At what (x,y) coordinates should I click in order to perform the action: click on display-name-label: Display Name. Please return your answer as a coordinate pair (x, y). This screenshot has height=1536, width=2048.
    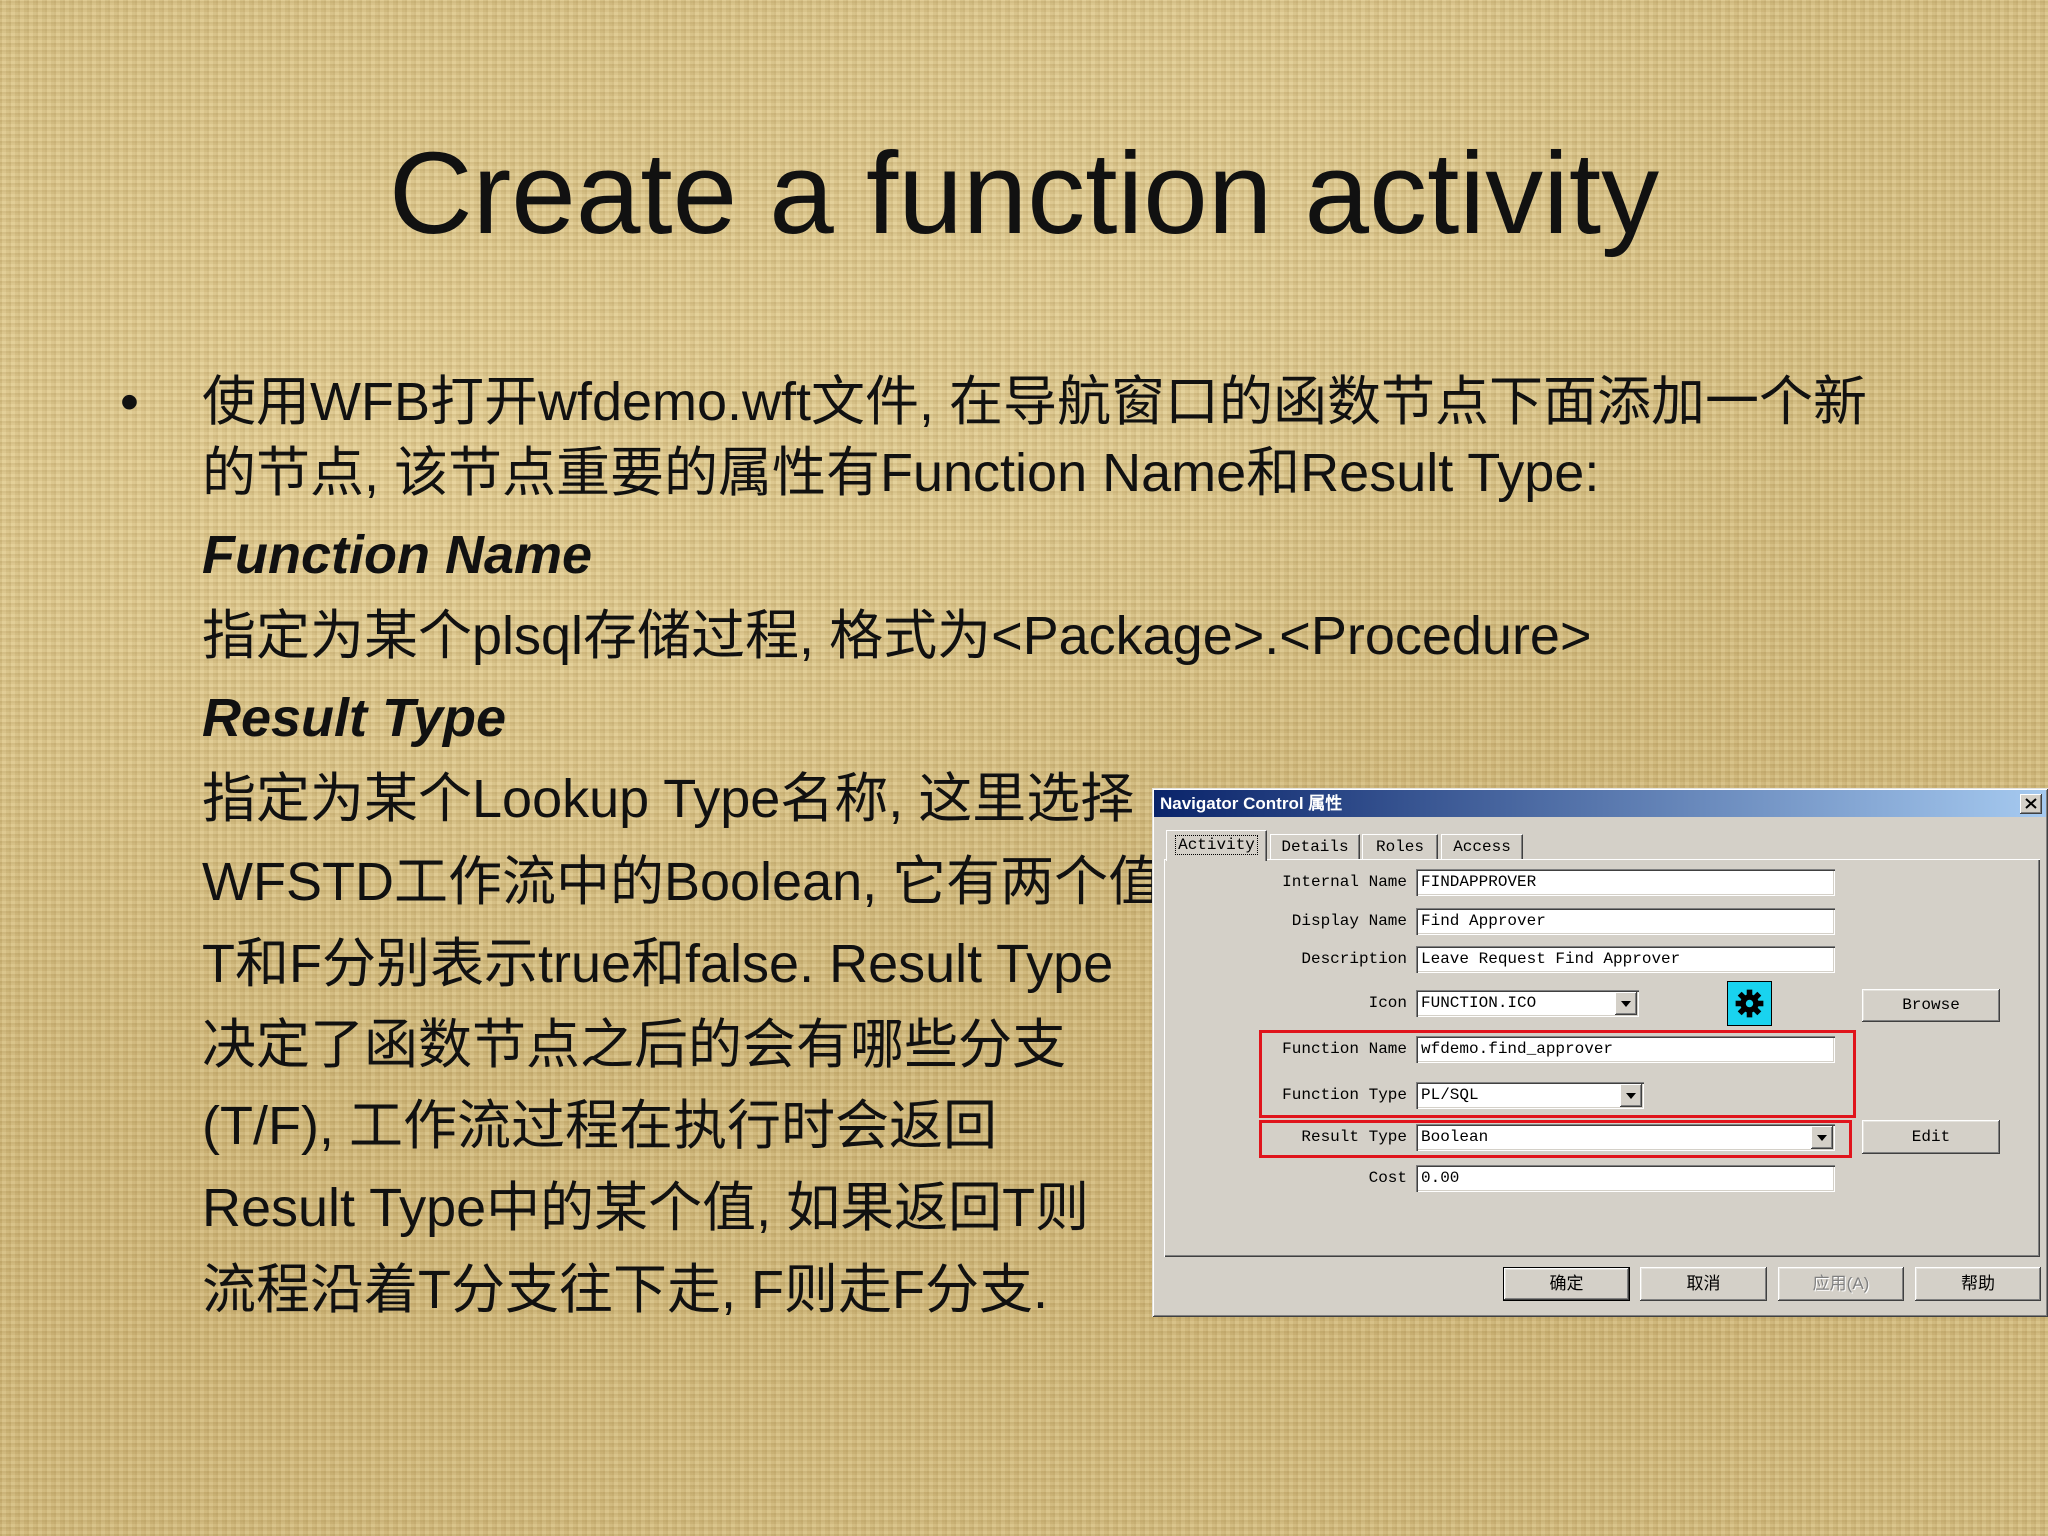
    Looking at the image, I should click on (1349, 921).